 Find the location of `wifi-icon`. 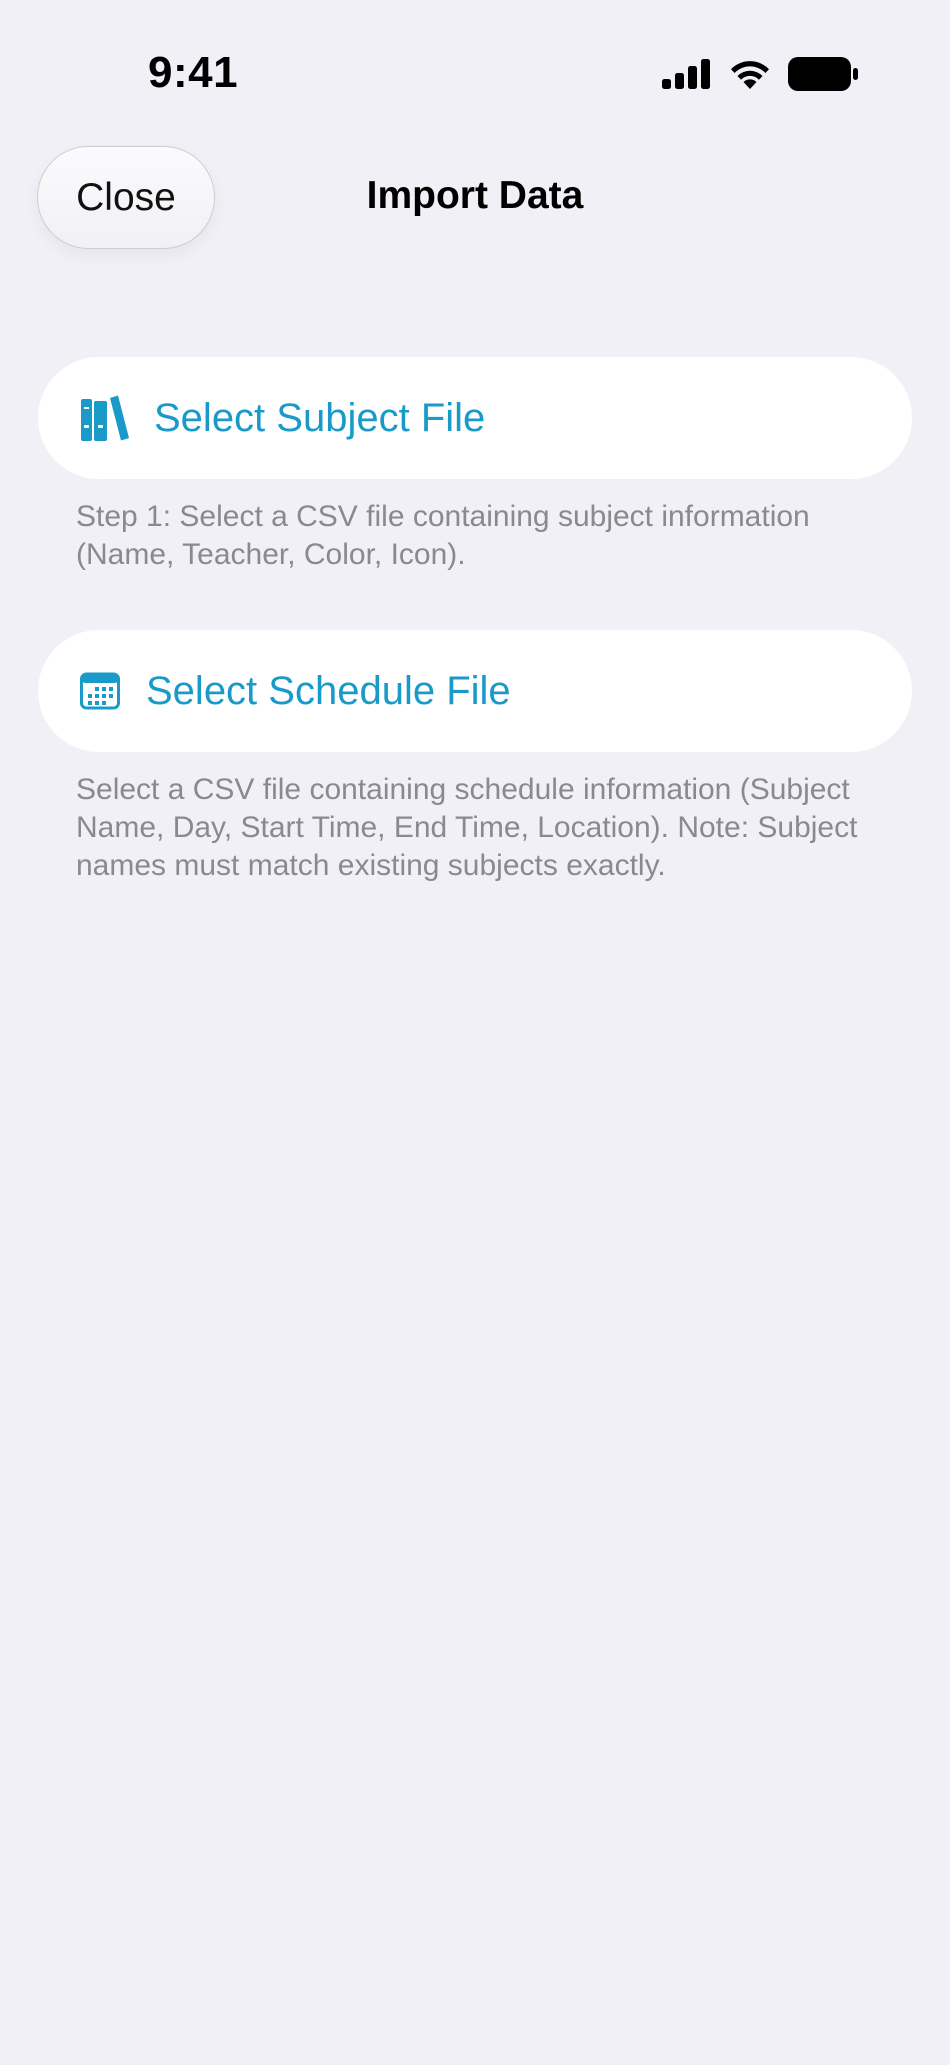

wifi-icon is located at coordinates (750, 74).